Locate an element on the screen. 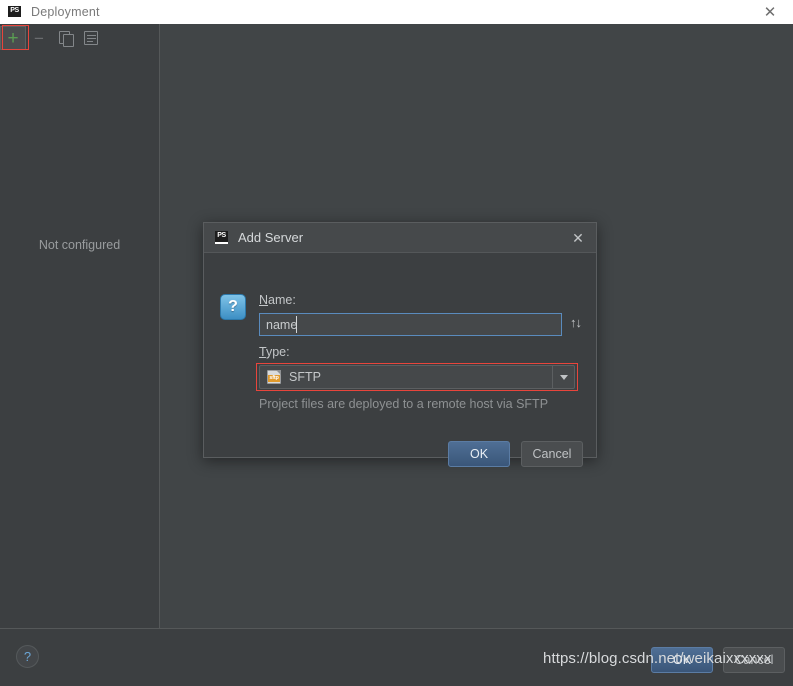 The image size is (793, 686). dialog-phpstorm-icon: PS is located at coordinates (221, 237).